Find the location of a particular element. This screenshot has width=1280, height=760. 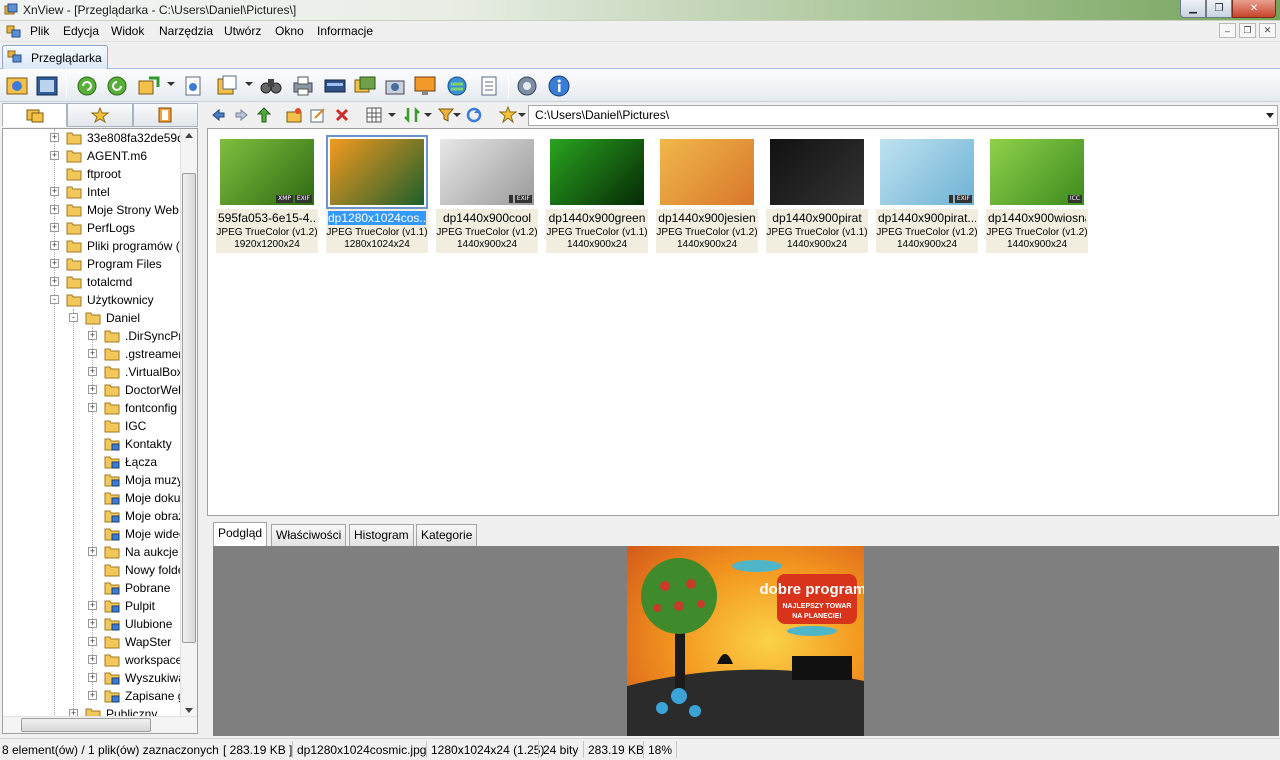

tree-vertical-scrollbar is located at coordinates (188, 423).